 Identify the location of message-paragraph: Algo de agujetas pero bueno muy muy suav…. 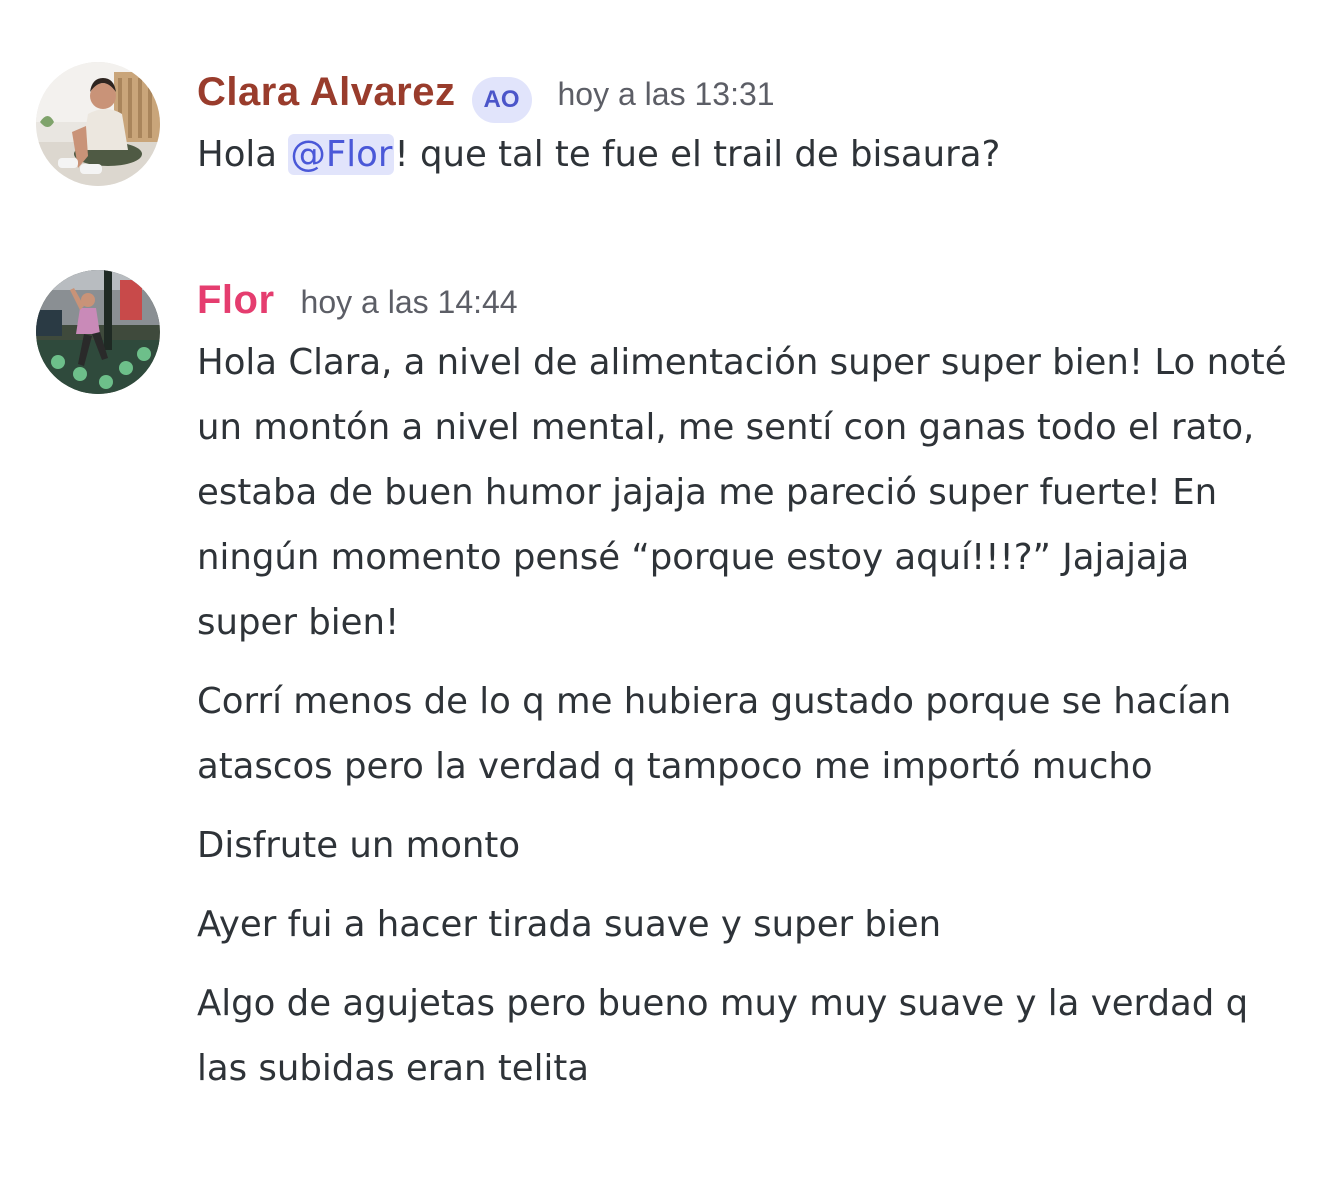
(723, 1036).